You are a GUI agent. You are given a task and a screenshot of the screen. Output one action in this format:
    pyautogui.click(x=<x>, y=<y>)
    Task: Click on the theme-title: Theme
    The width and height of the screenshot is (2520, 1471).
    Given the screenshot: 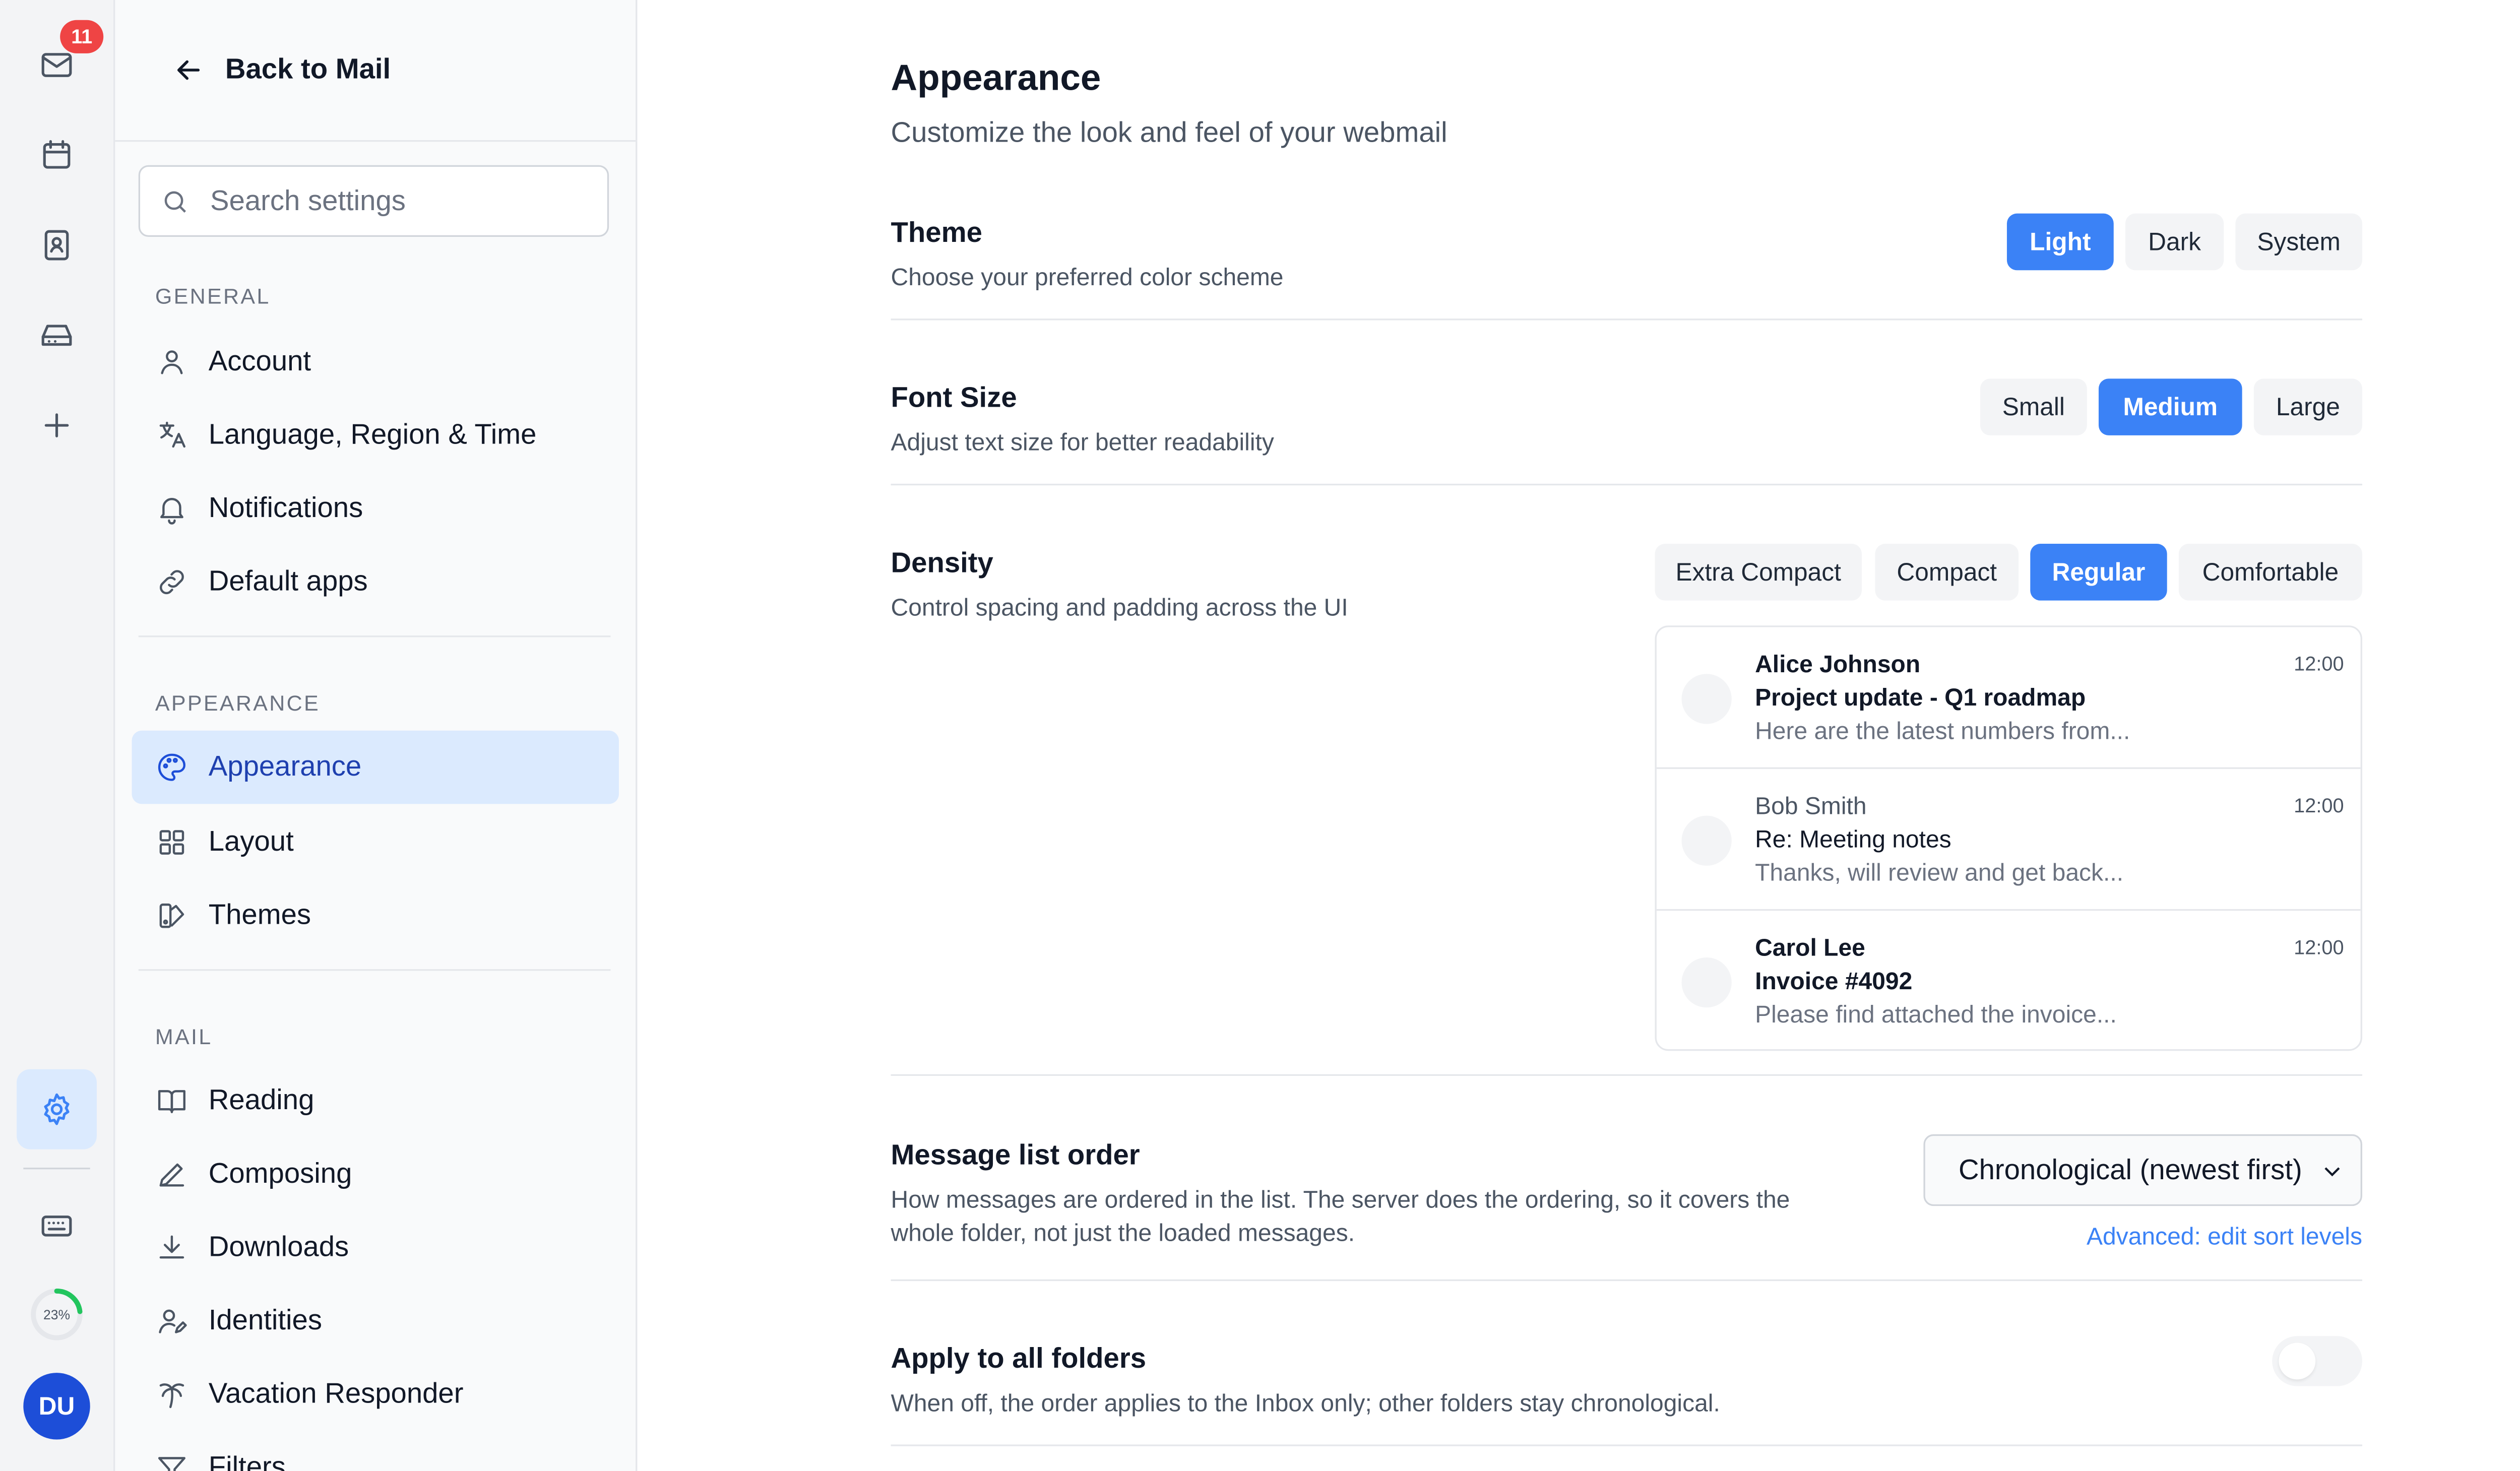 What is the action you would take?
    pyautogui.click(x=936, y=233)
    